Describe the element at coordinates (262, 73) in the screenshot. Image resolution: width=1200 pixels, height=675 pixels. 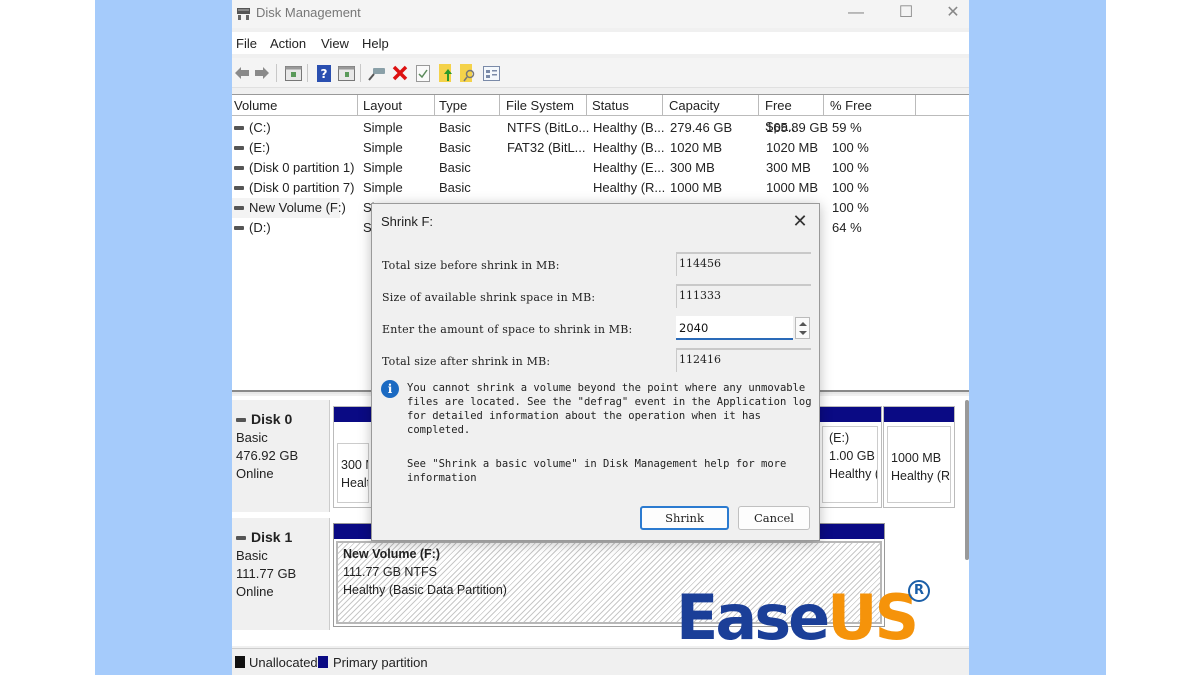
I see `forward-icon` at that location.